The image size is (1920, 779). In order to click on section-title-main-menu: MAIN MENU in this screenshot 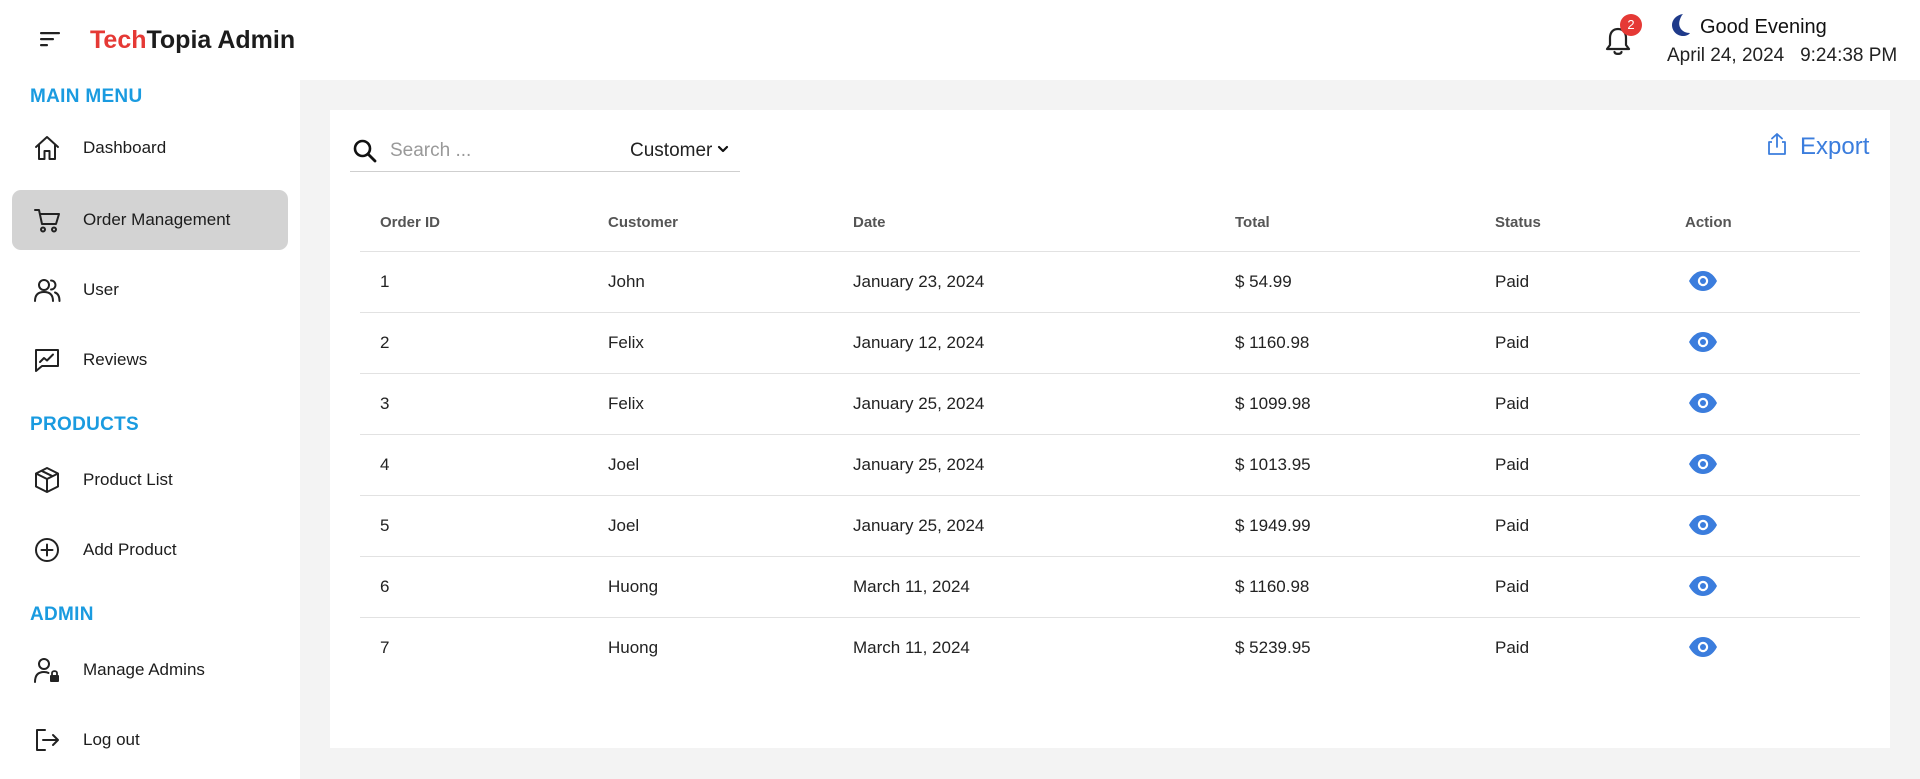, I will do `click(86, 96)`.